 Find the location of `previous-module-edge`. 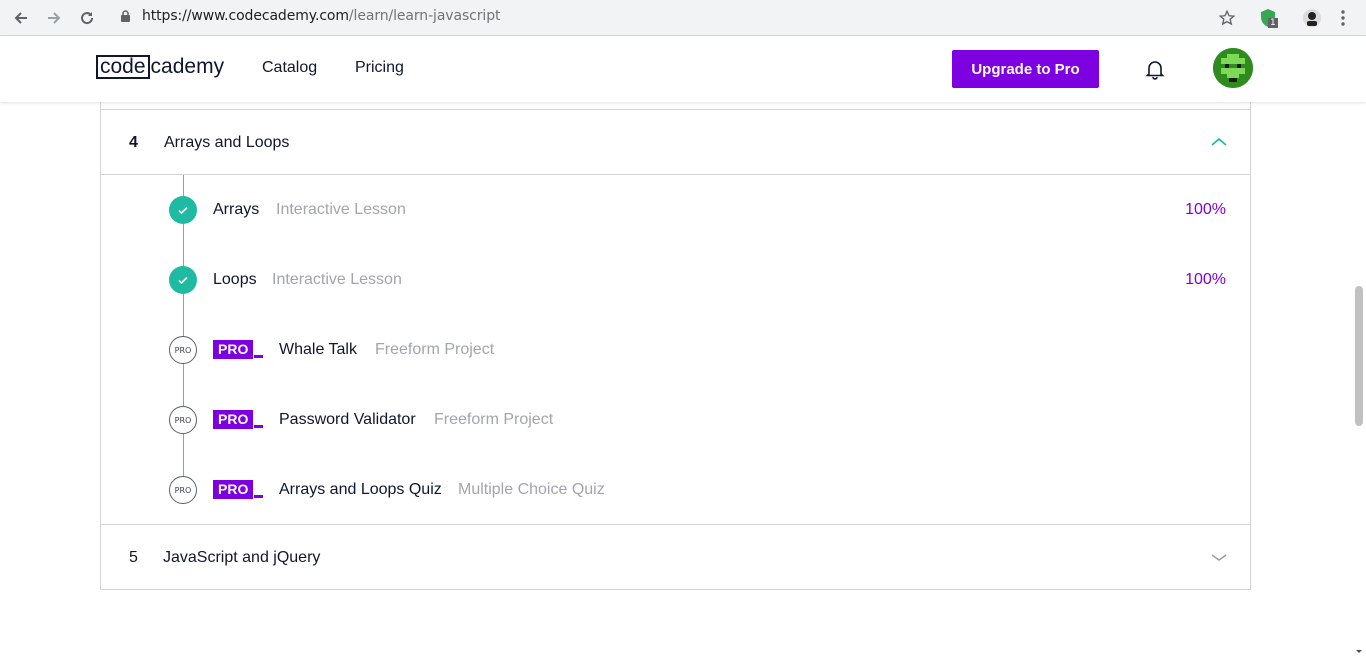

previous-module-edge is located at coordinates (675, 105).